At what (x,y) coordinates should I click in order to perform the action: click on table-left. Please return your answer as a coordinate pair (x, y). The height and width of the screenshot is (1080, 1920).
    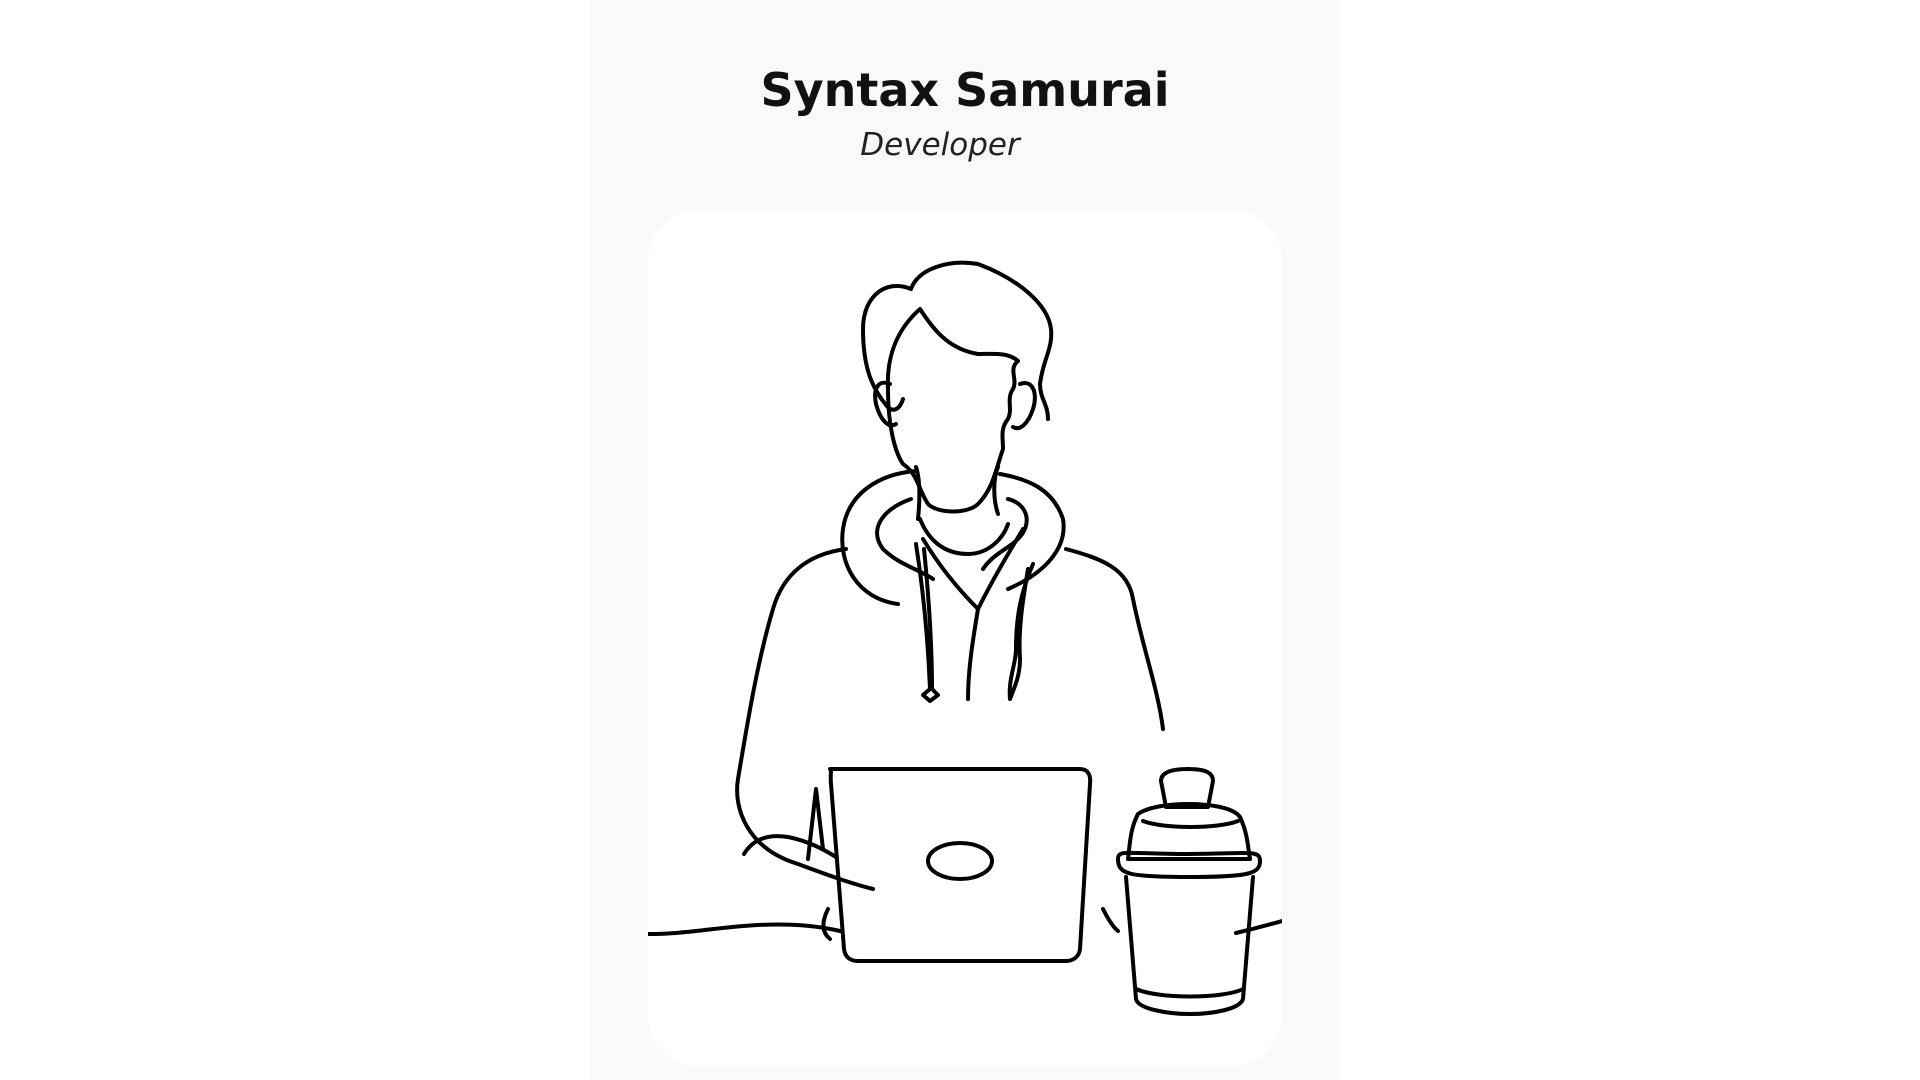
    Looking at the image, I should click on (745, 929).